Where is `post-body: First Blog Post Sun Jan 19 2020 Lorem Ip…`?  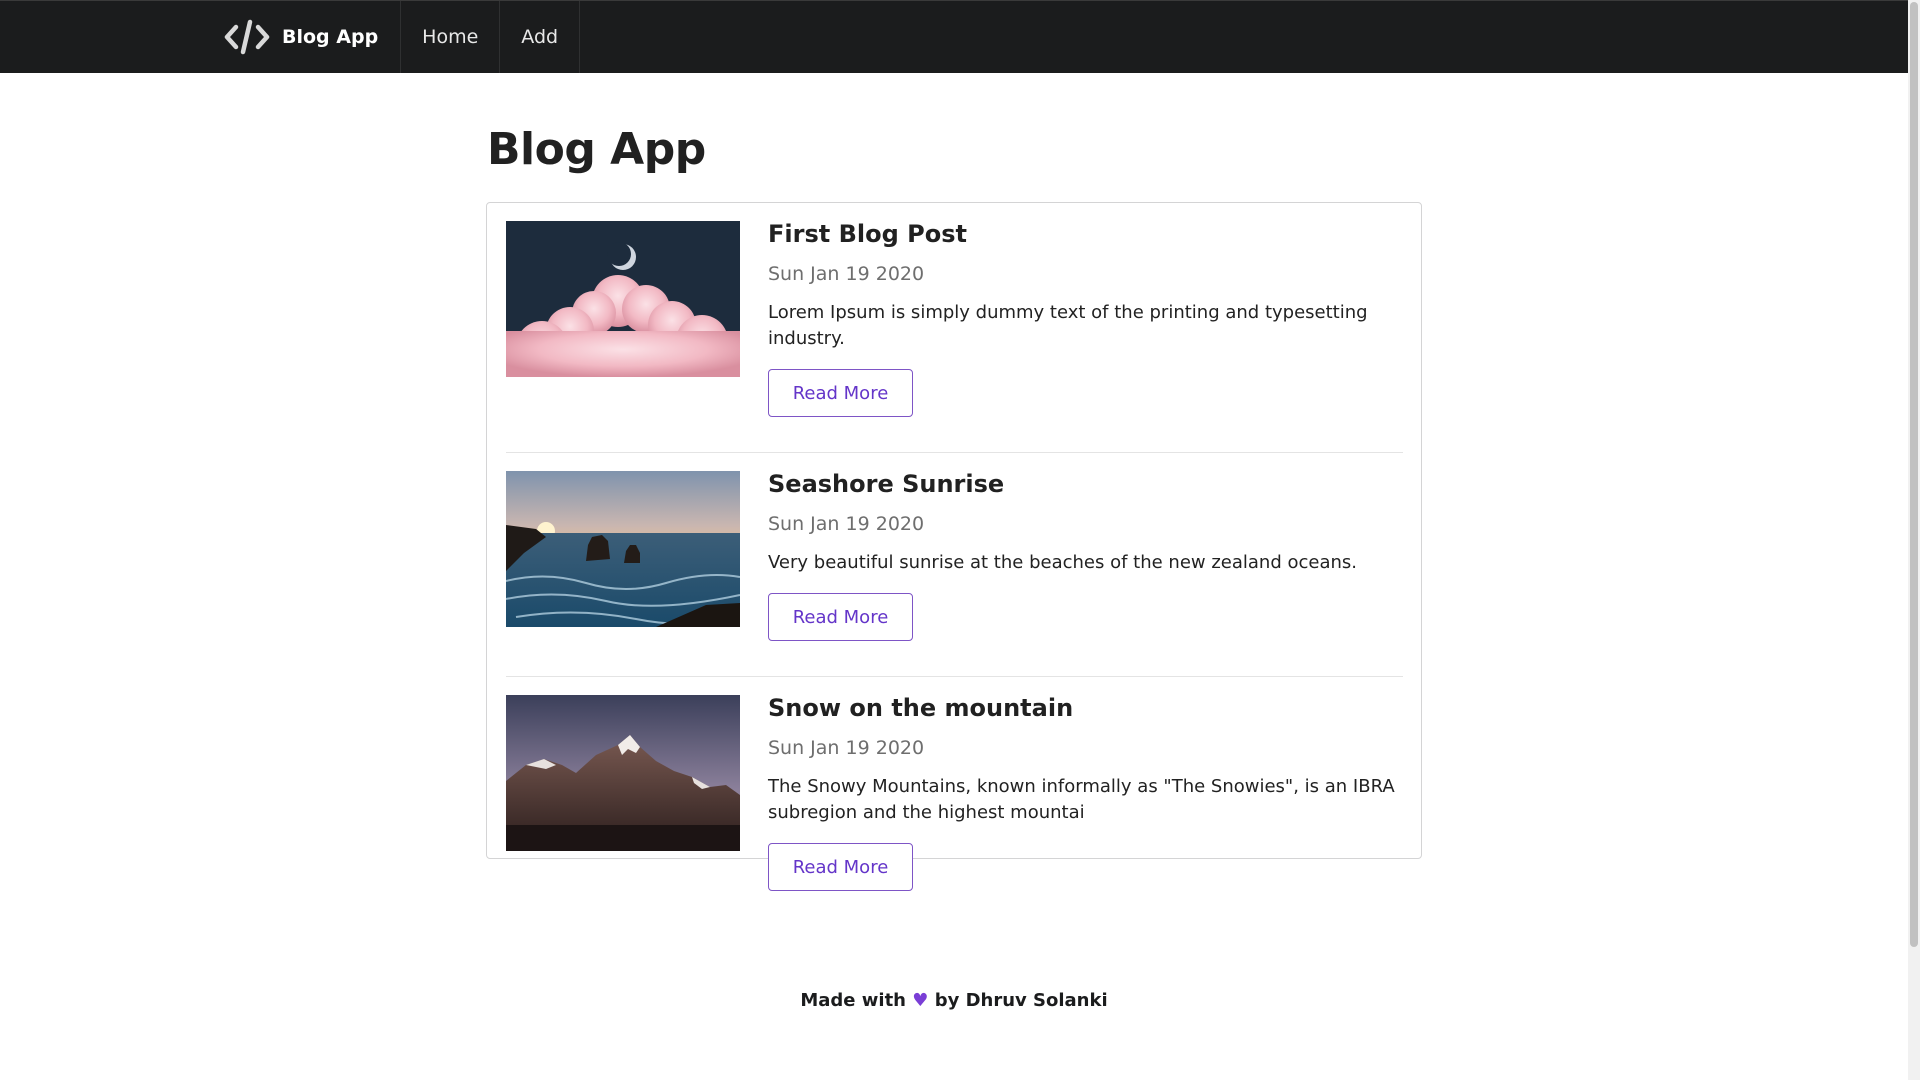
post-body: First Blog Post Sun Jan 19 2020 Lorem Ip… is located at coordinates (1085, 318).